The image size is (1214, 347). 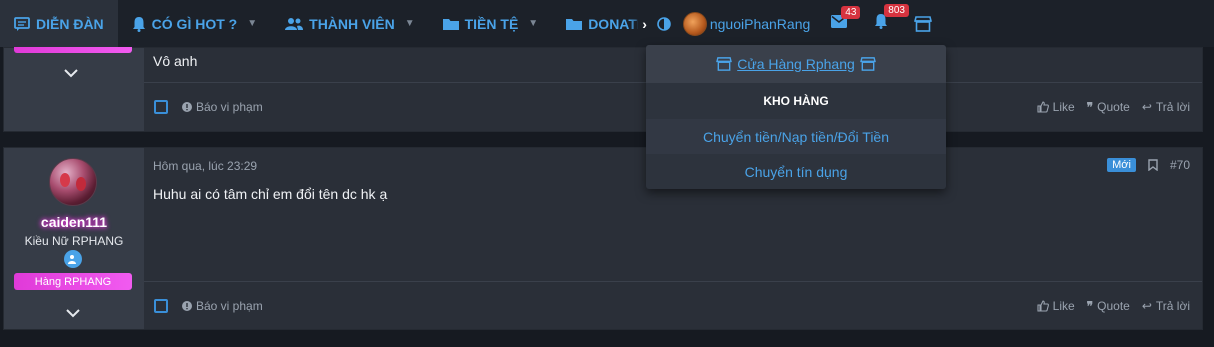 I want to click on post-number: #70, so click(x=1180, y=165).